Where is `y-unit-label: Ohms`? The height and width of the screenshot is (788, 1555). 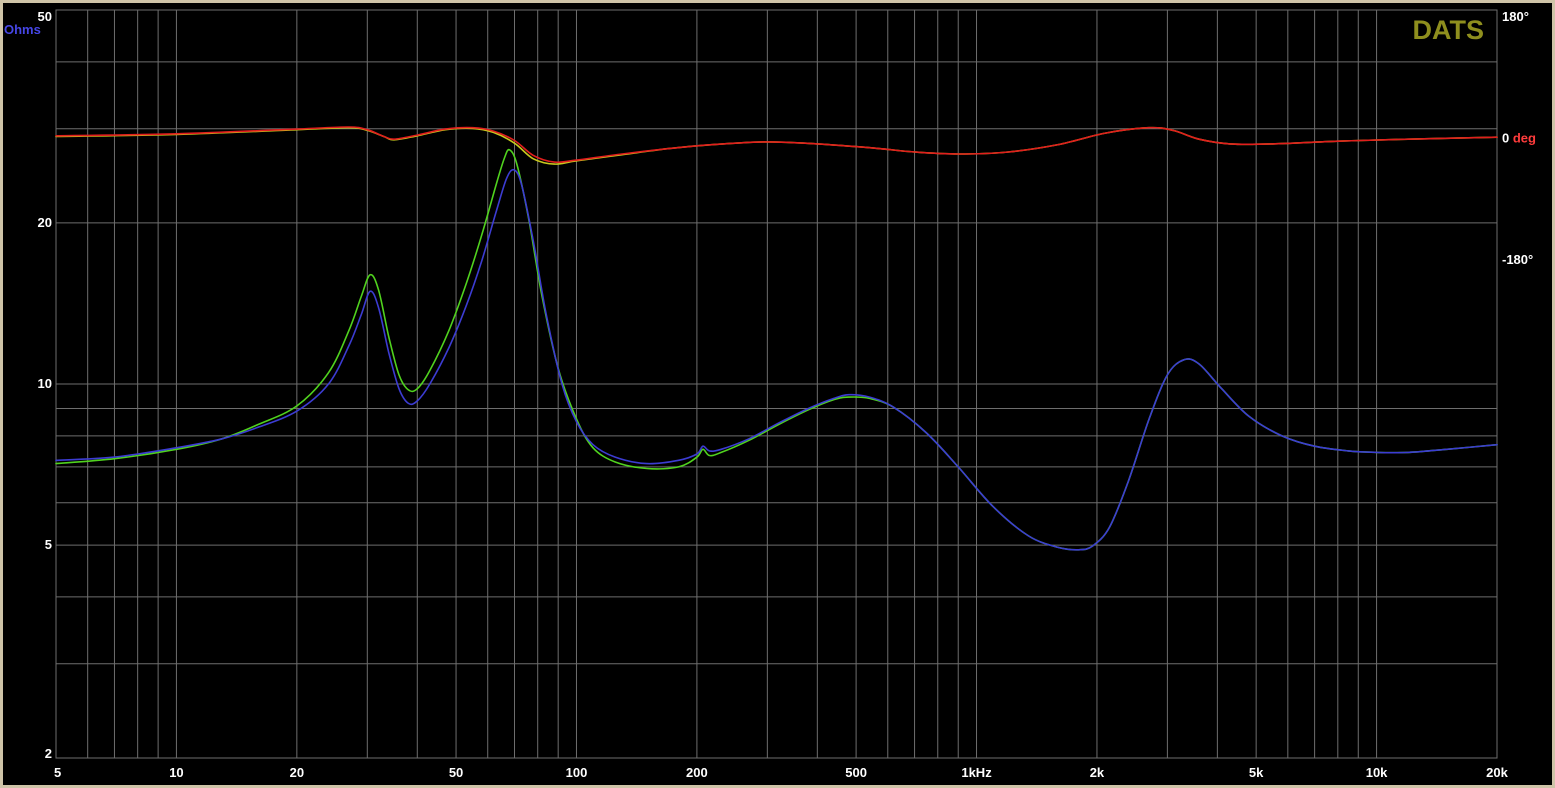
y-unit-label: Ohms is located at coordinates (22, 29).